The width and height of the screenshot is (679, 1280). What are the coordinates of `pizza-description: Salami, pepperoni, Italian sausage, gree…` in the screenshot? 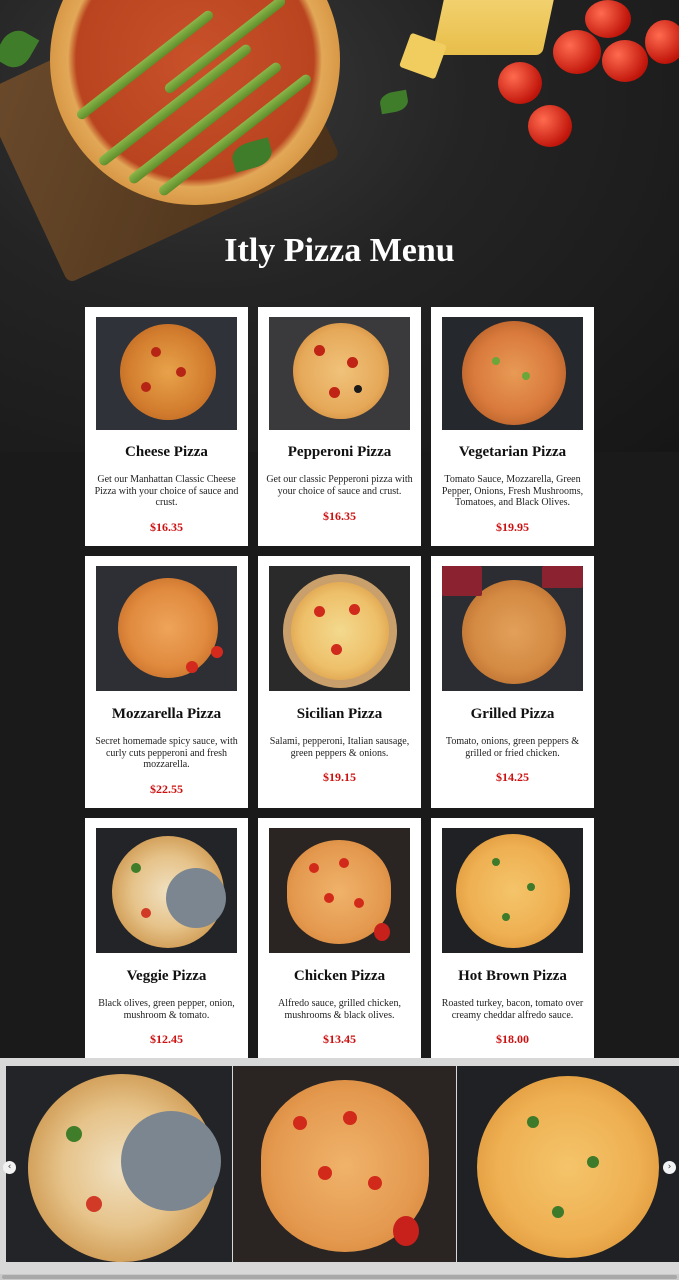 It's located at (339, 747).